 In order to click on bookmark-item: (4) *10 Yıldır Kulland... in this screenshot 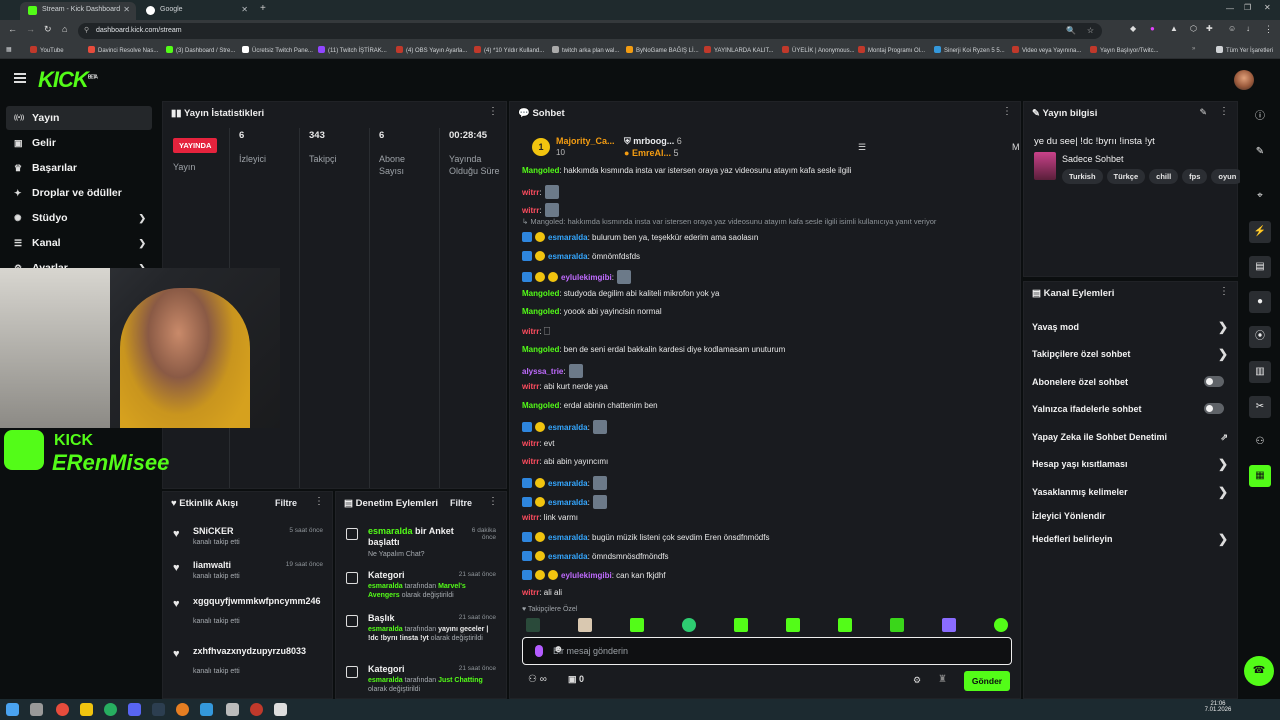, I will do `click(509, 50)`.